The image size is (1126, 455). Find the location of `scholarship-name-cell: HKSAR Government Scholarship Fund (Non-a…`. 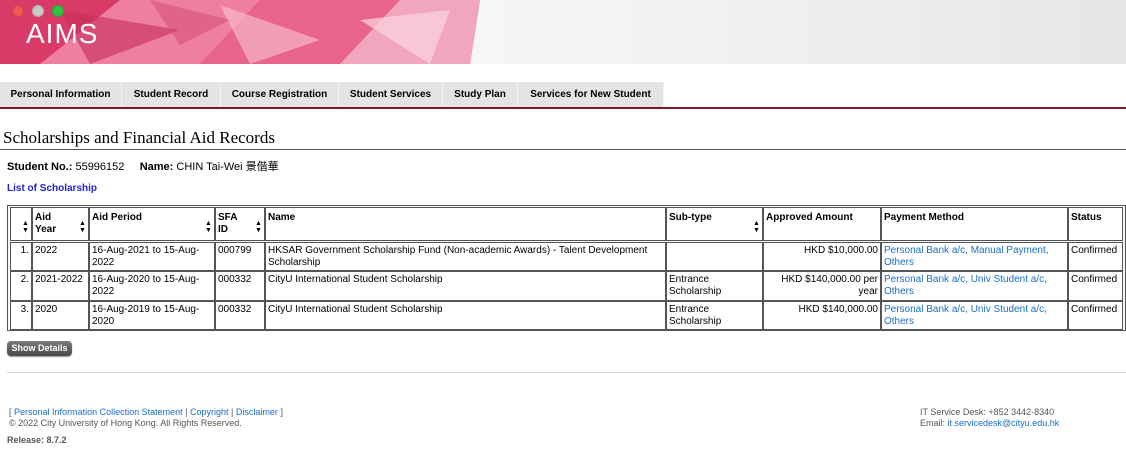

scholarship-name-cell: HKSAR Government Scholarship Fund (Non-a… is located at coordinates (465, 256).